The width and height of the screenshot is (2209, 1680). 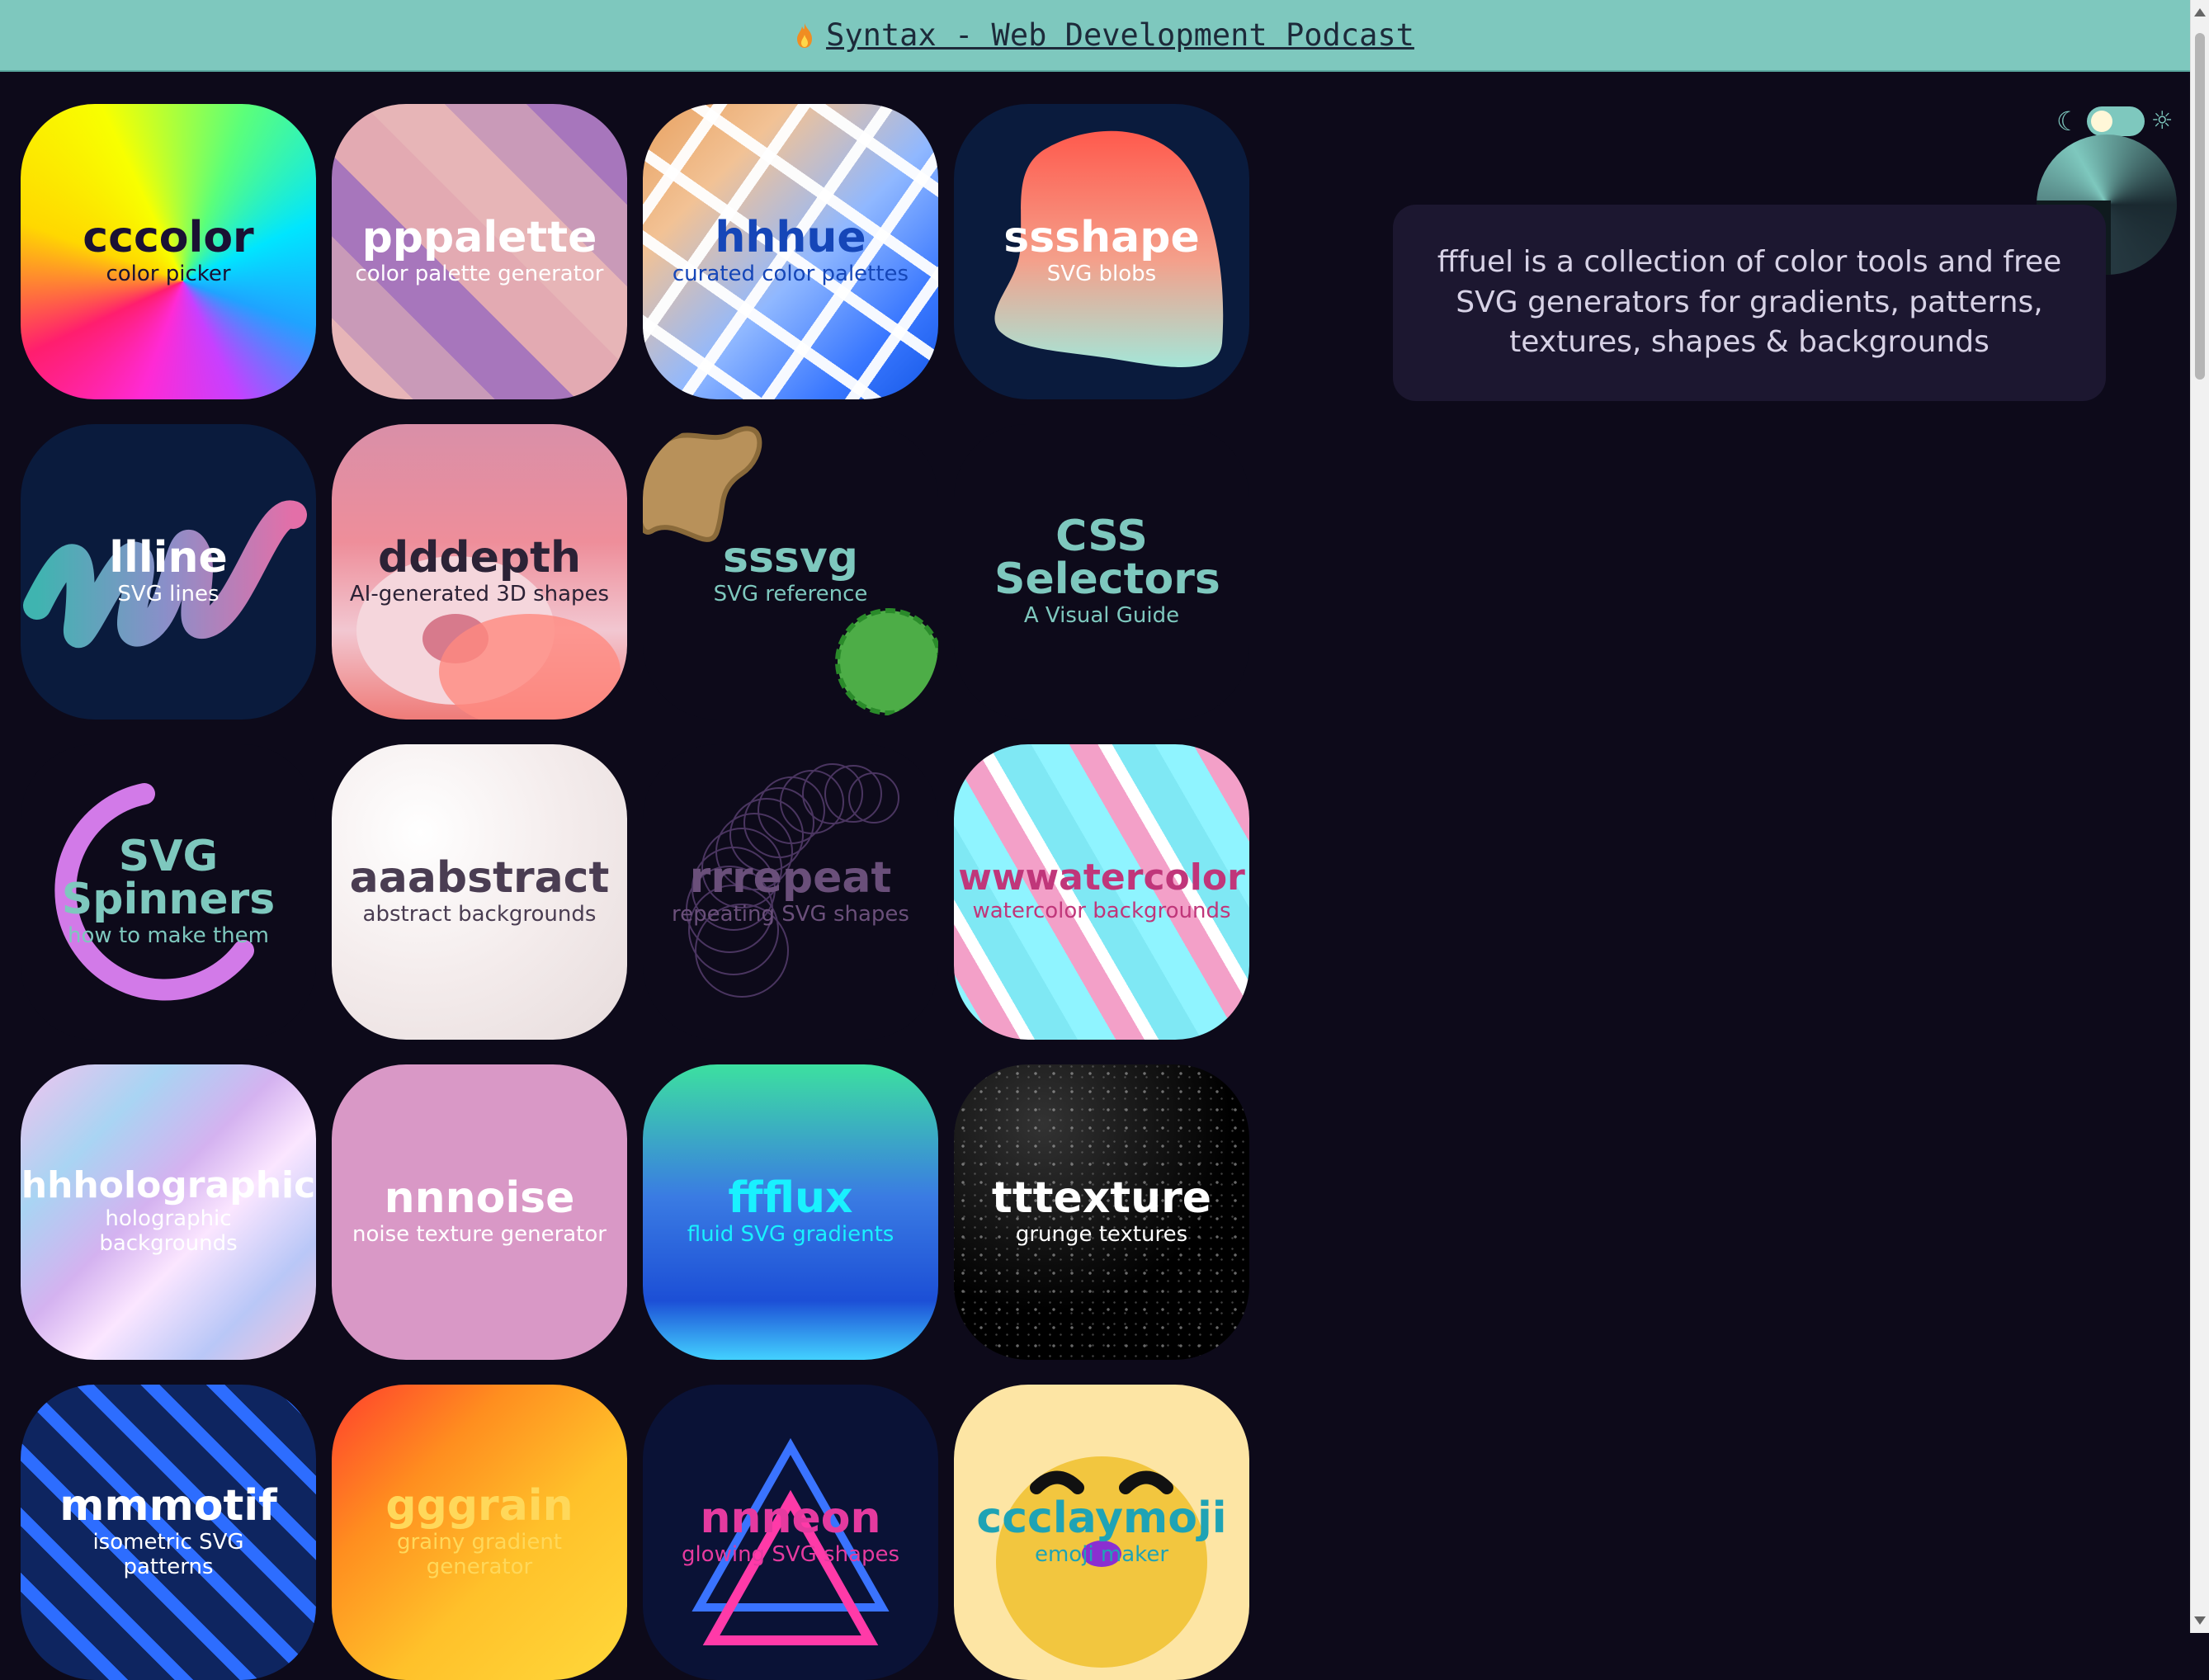 I want to click on theme-toggle-switch, so click(x=2115, y=121).